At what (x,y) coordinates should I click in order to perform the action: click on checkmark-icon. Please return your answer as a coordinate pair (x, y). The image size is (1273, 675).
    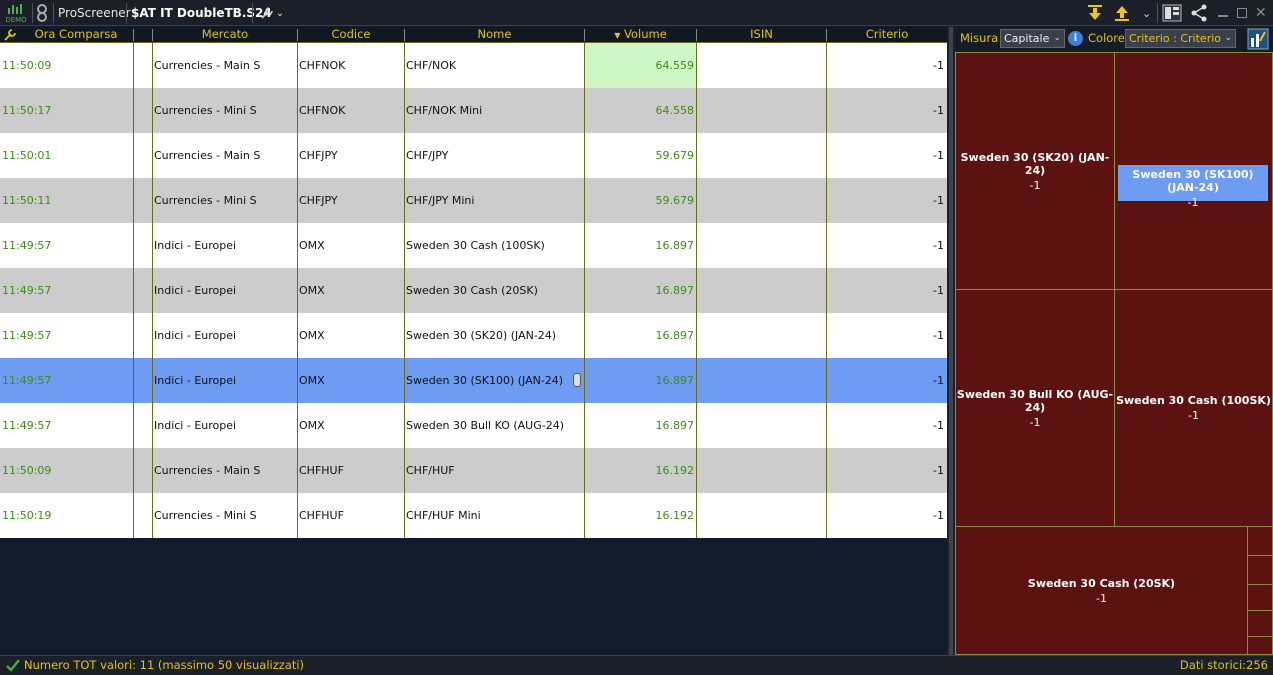
    Looking at the image, I should click on (13, 665).